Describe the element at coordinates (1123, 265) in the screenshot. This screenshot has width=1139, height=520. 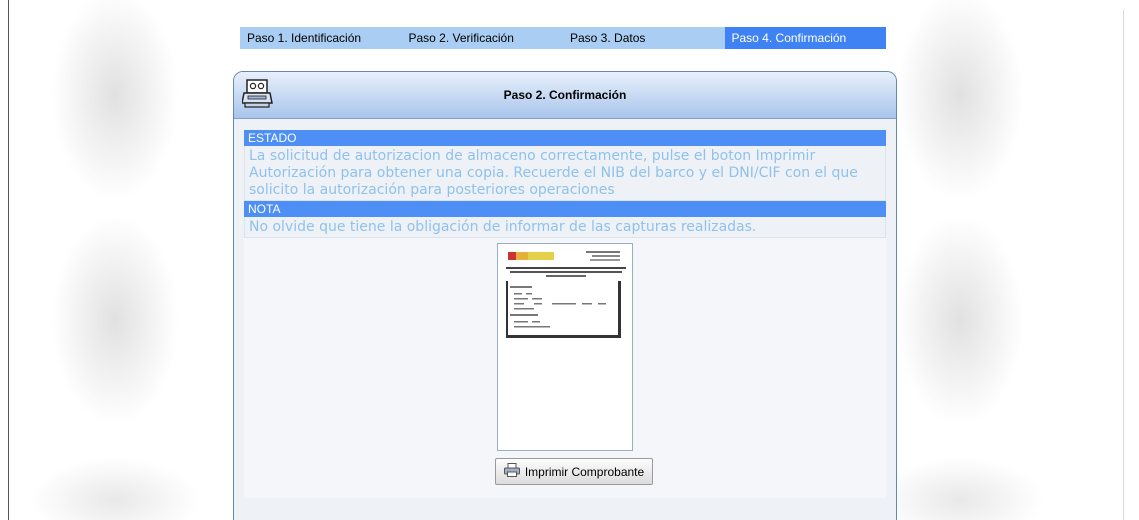
I see `page-right-border` at that location.